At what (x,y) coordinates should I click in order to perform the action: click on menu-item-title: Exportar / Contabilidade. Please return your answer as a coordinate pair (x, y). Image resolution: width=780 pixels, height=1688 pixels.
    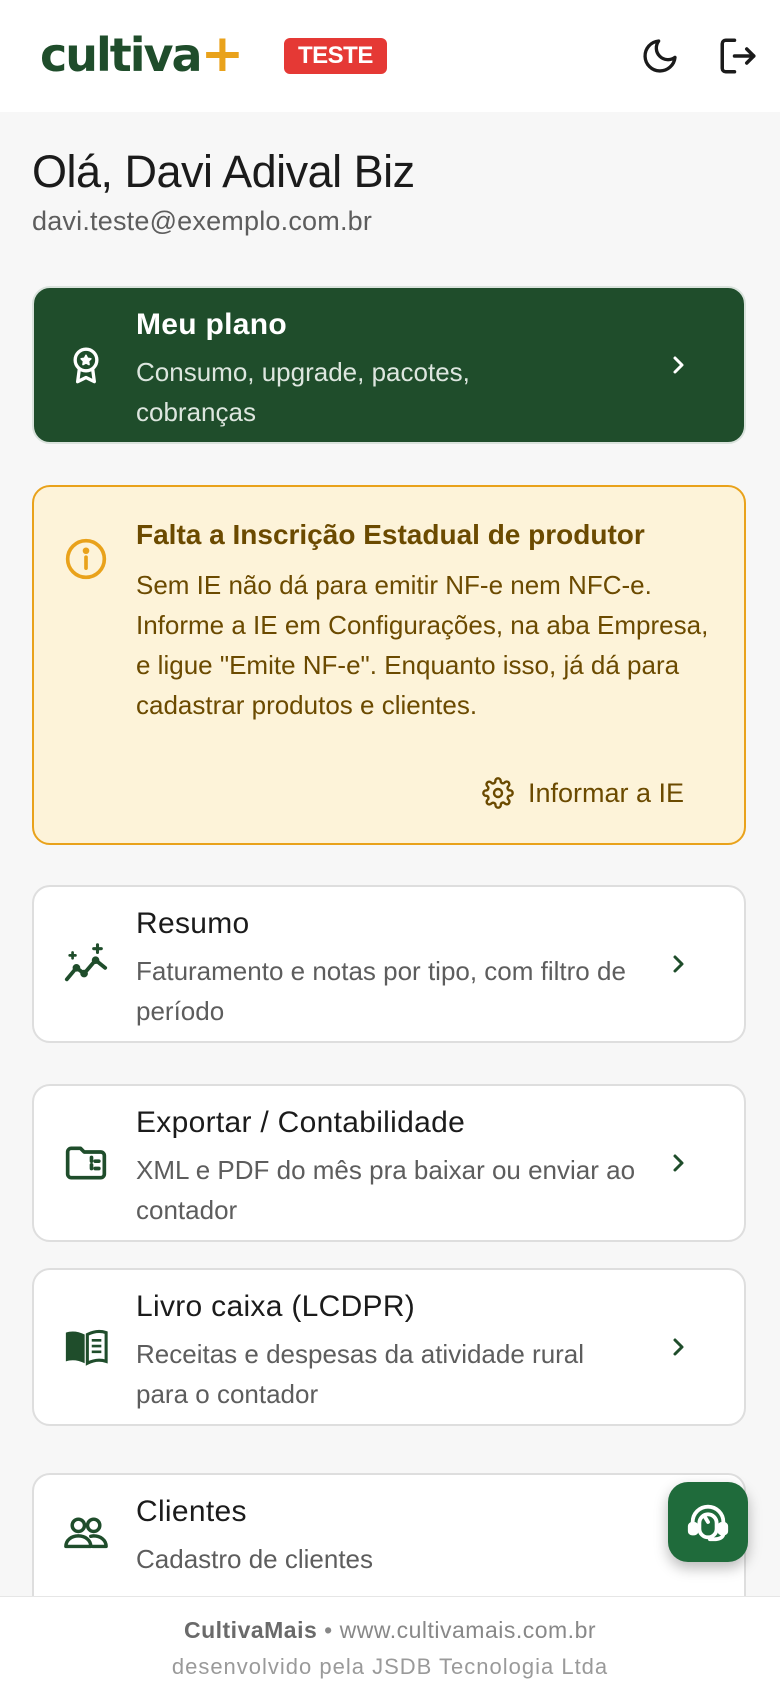
    Looking at the image, I should click on (301, 1122).